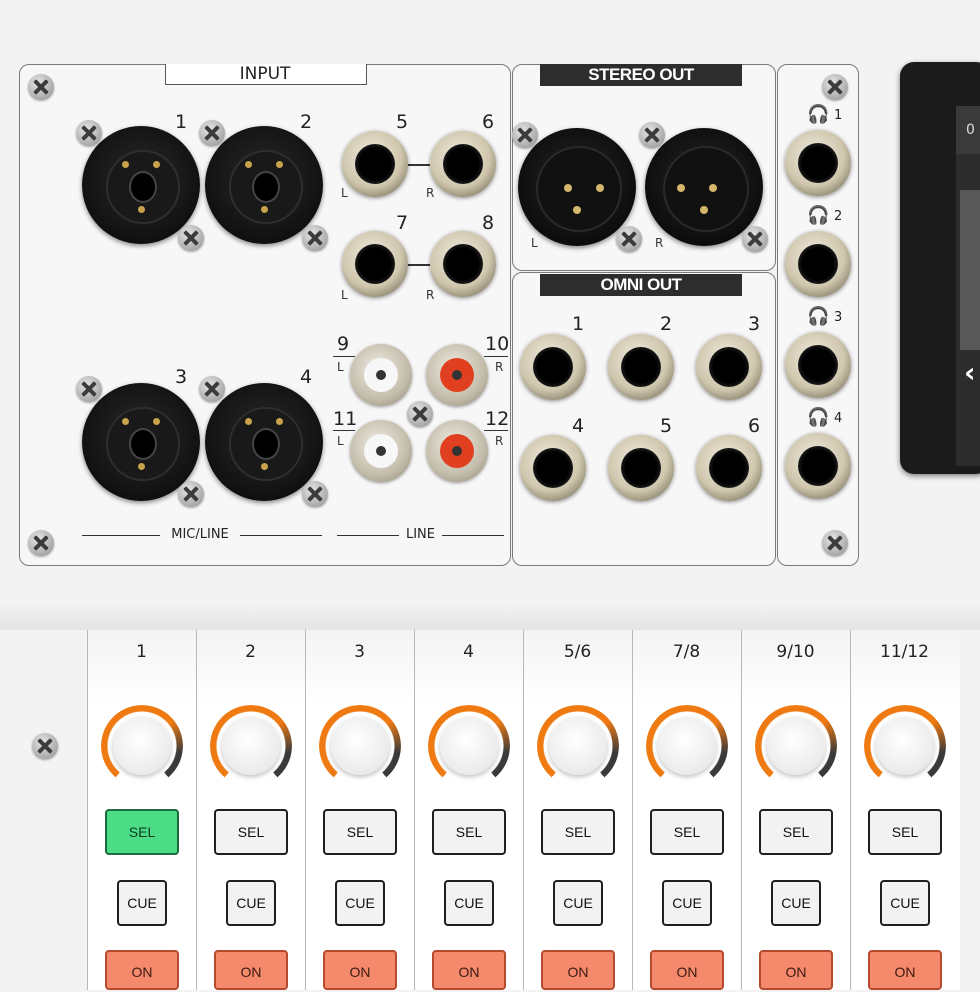  I want to click on phones-number-1: 1, so click(838, 115).